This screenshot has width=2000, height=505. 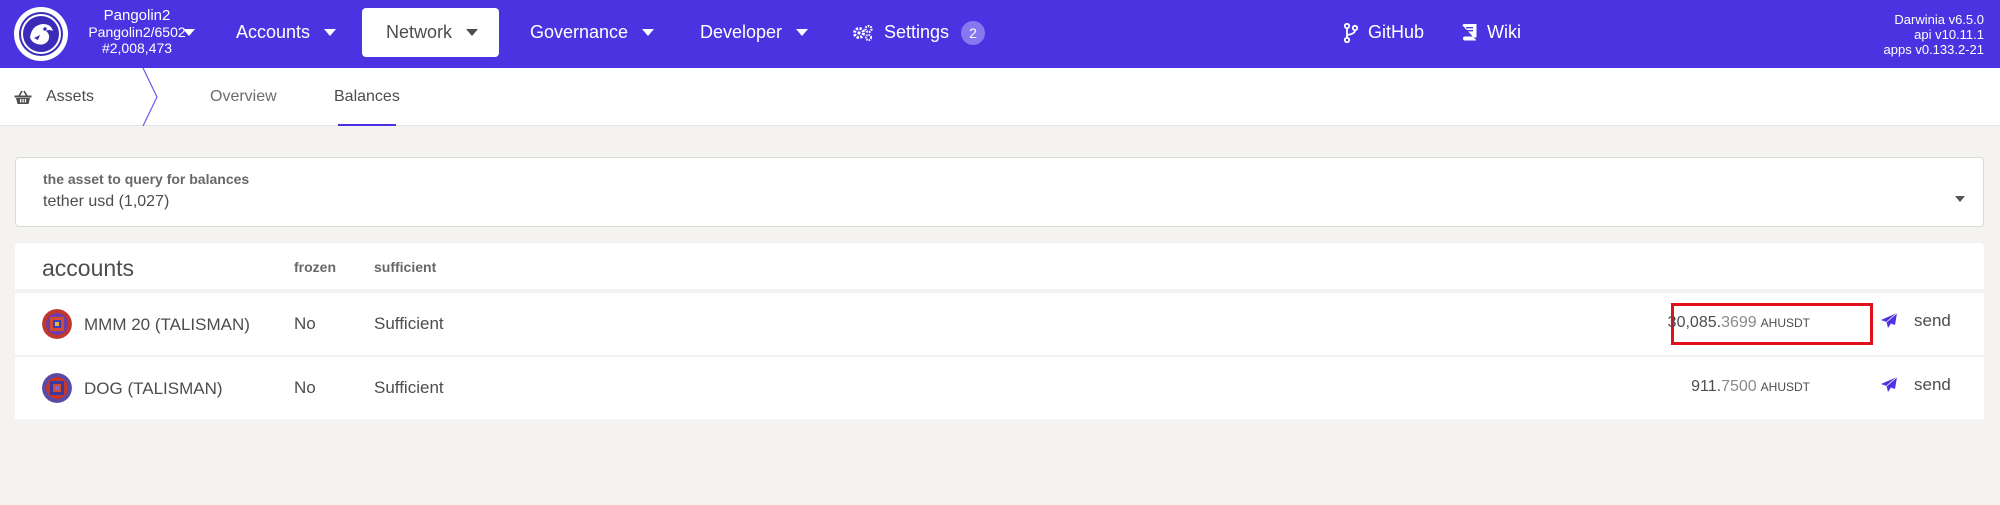 I want to click on balance-integer: 30,085., so click(x=1694, y=322).